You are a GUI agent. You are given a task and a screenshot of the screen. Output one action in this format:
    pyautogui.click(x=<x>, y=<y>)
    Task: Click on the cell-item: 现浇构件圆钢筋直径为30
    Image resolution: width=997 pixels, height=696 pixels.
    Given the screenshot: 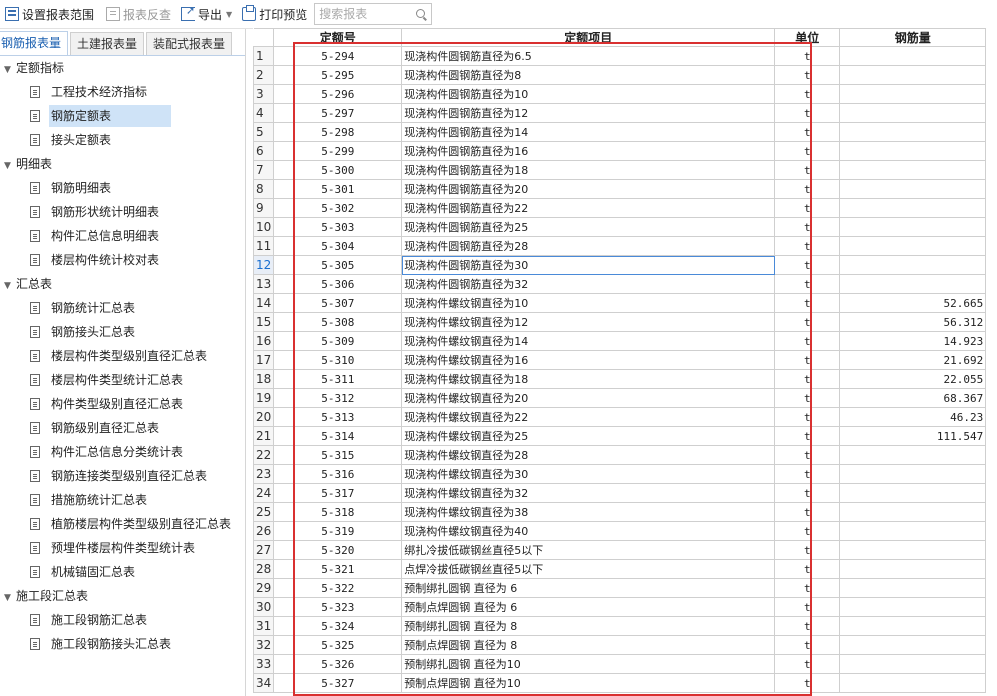 What is the action you would take?
    pyautogui.click(x=588, y=265)
    